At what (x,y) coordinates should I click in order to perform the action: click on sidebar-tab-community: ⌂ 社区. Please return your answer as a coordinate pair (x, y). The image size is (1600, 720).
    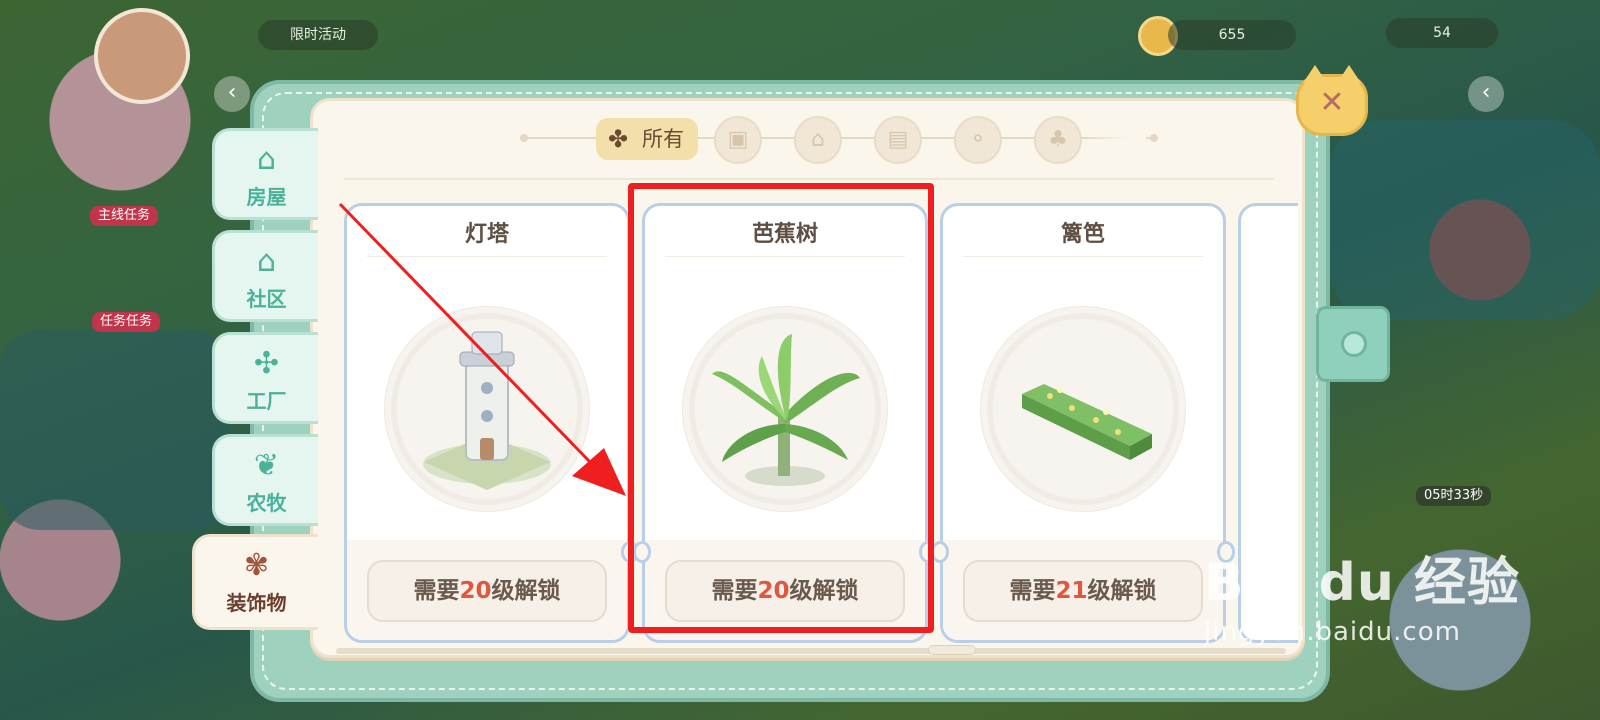
    Looking at the image, I should click on (265, 276).